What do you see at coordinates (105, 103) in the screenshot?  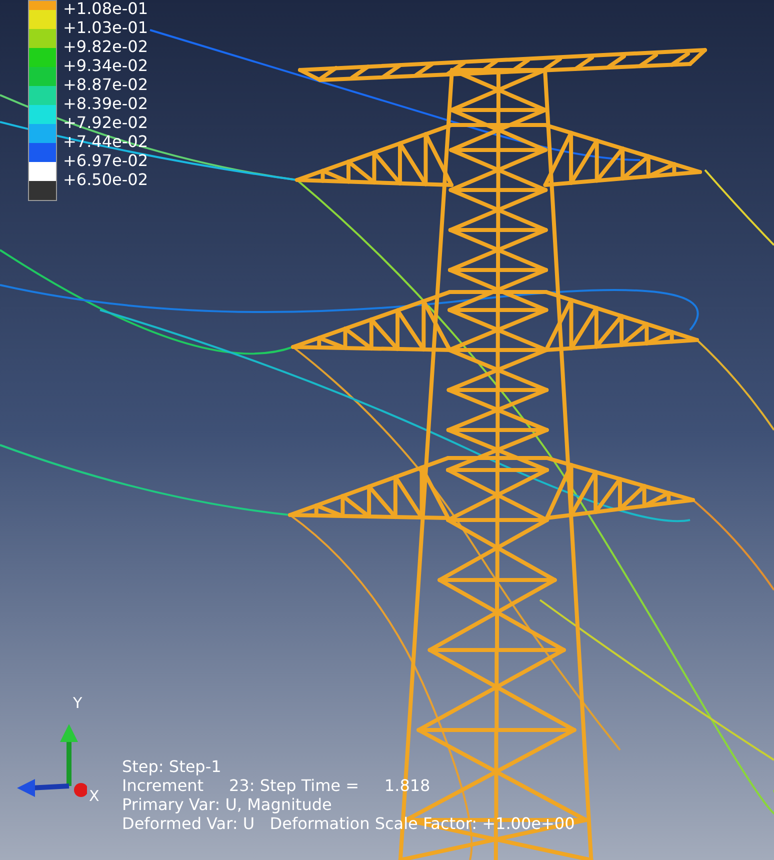 I see `legend-value-label: +8.39e-02` at bounding box center [105, 103].